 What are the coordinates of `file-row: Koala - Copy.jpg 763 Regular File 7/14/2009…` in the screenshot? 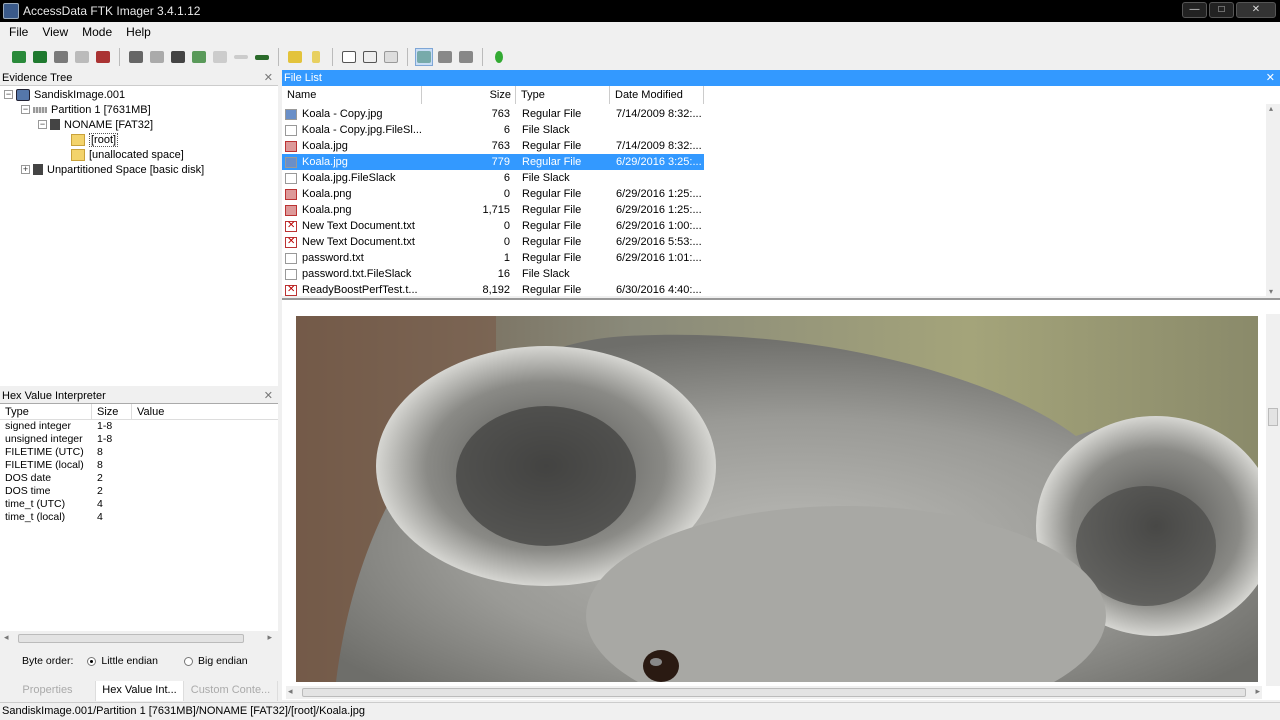 It's located at (493, 114).